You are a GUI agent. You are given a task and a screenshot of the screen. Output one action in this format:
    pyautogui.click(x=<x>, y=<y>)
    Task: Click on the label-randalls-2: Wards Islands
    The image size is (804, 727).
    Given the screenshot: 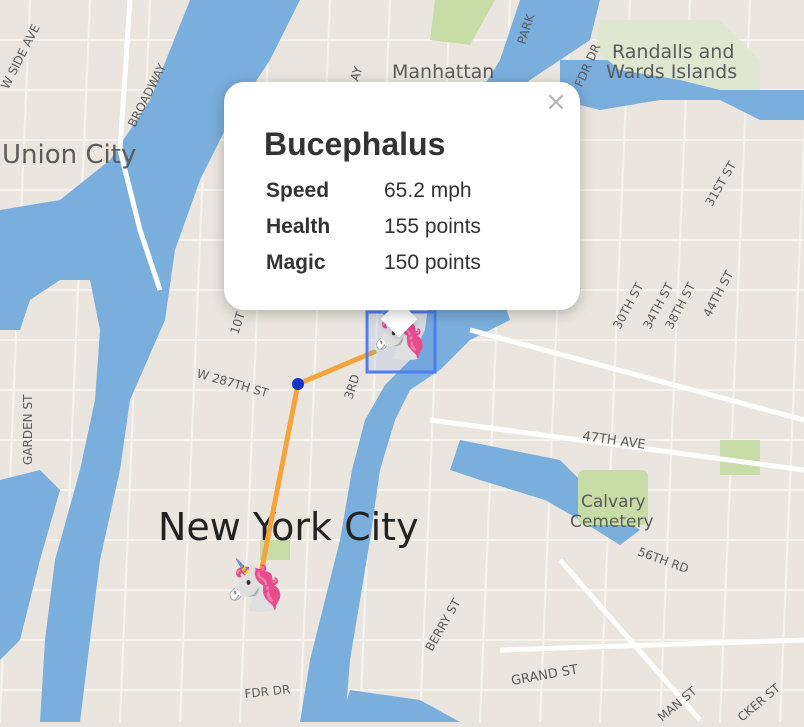 What is the action you would take?
    pyautogui.click(x=671, y=72)
    